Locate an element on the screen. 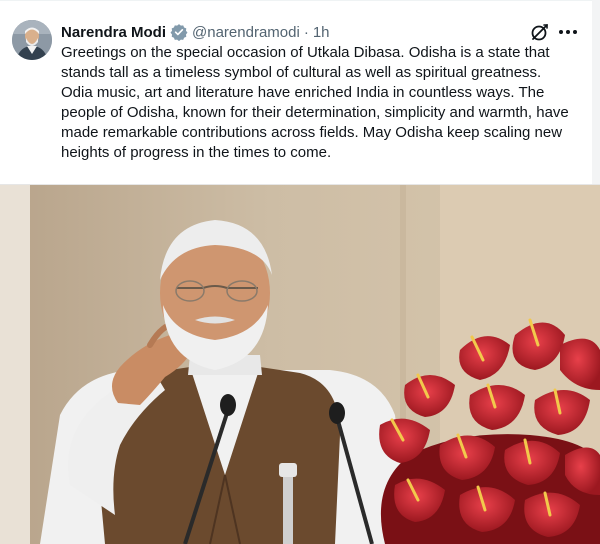 The image size is (600, 544). grok-icon is located at coordinates (540, 32).